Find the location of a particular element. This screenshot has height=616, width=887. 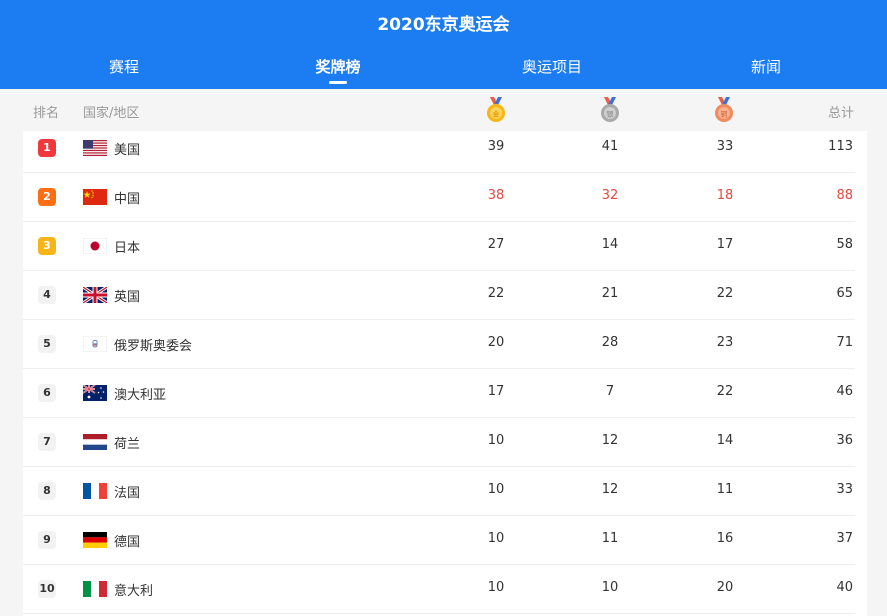

table-row: 5 俄罗斯奥委会 20 28 23 71 is located at coordinates (439, 344).